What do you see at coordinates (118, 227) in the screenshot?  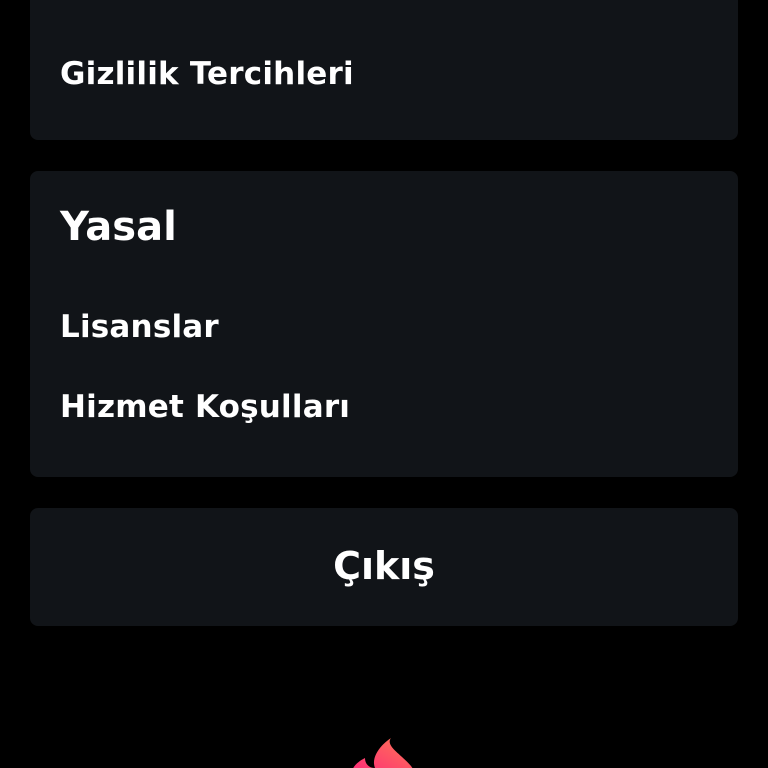 I see `legal-section-title: Yasal` at bounding box center [118, 227].